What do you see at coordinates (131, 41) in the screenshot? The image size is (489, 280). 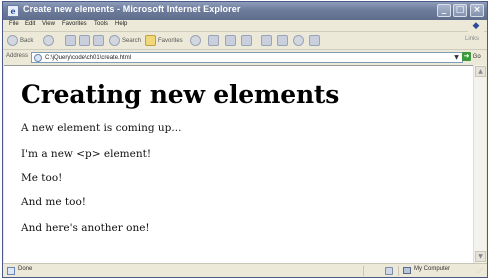 I see `search-button-label: Search` at bounding box center [131, 41].